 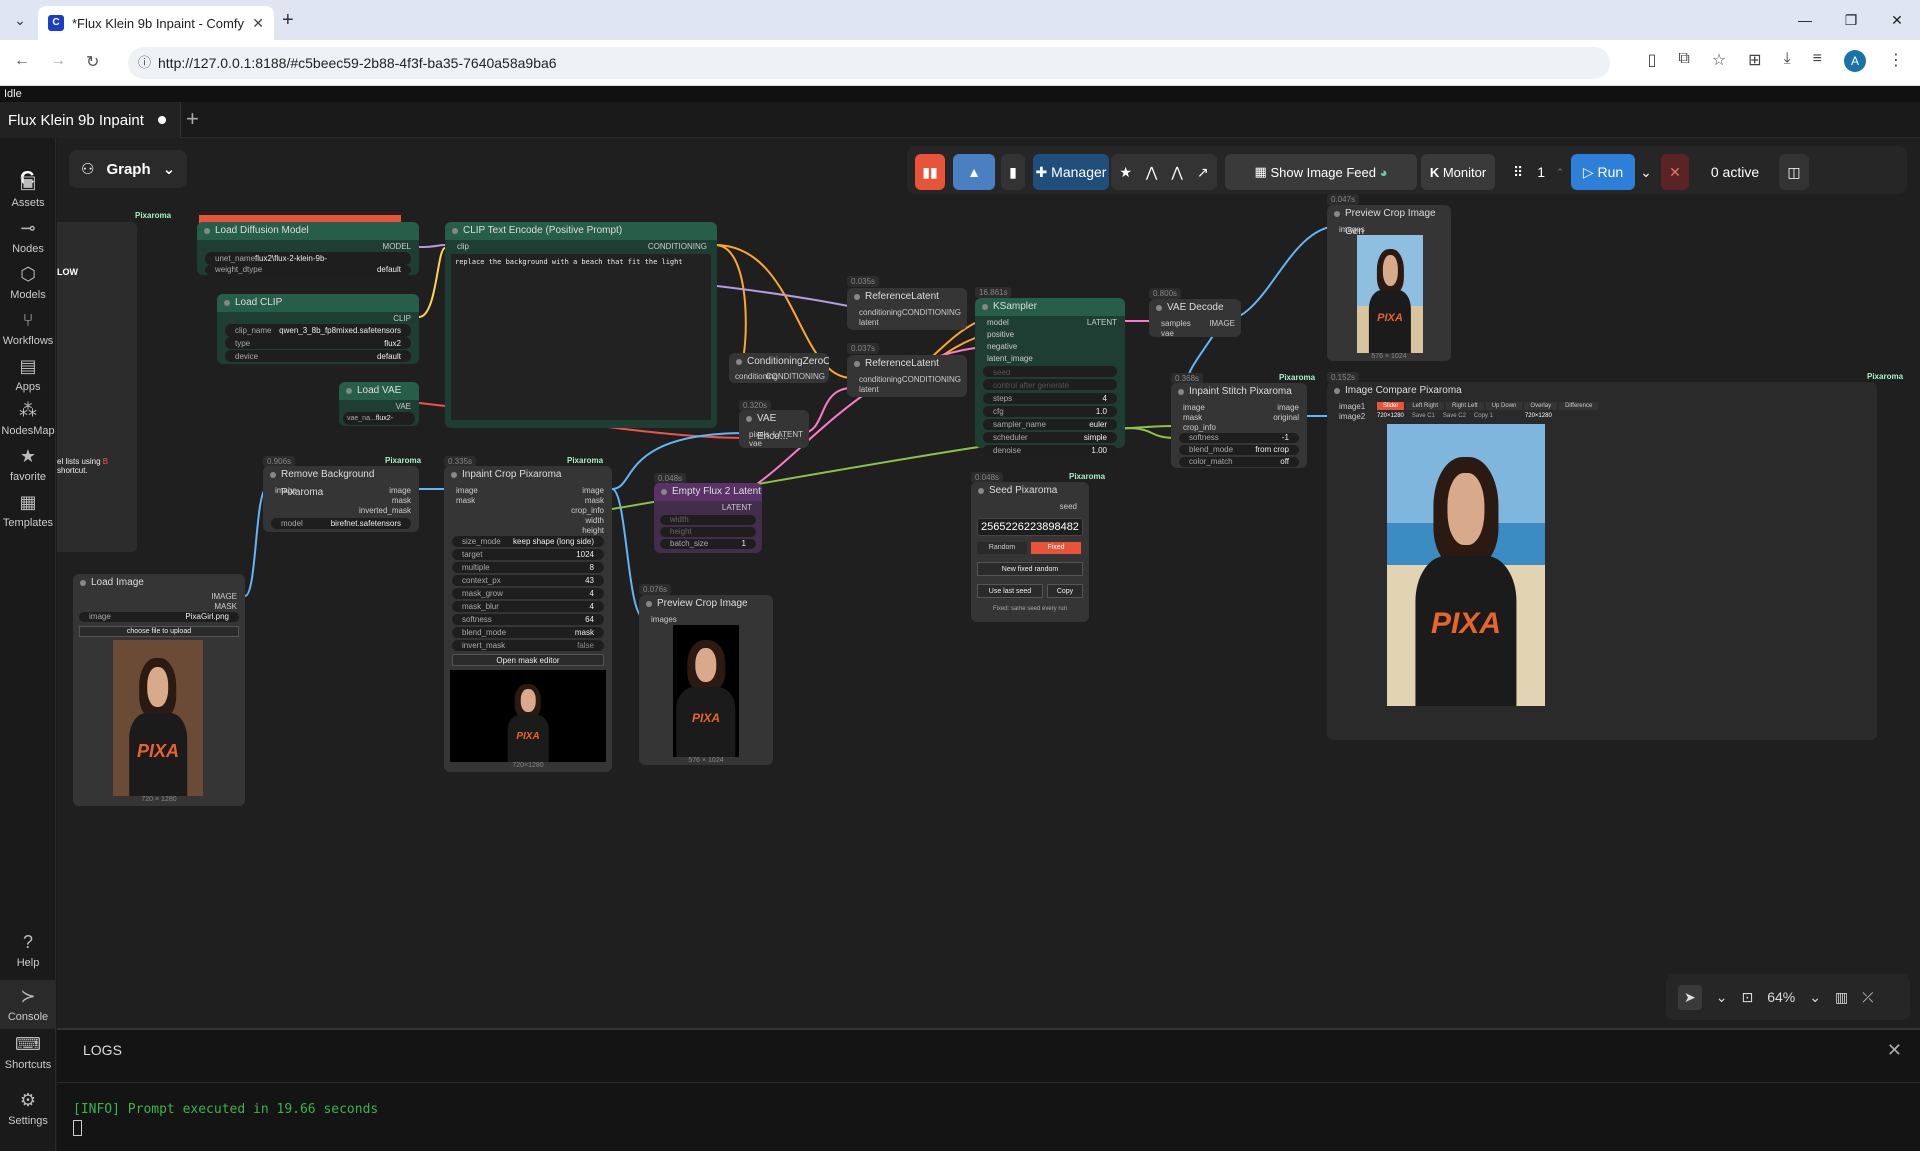 I want to click on fixed-button: Fixed, so click(x=1056, y=548).